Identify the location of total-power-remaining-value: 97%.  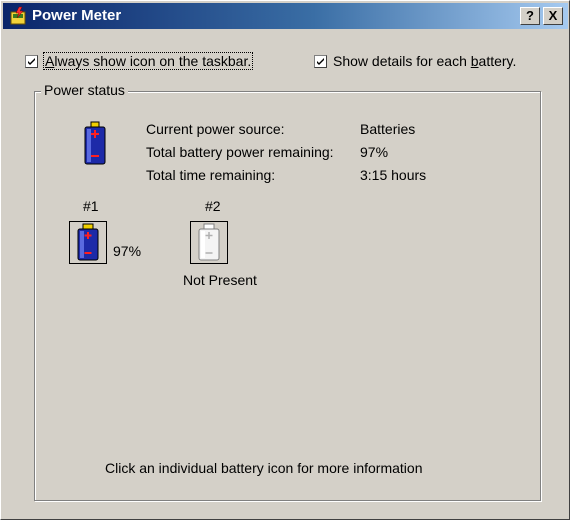
(374, 152).